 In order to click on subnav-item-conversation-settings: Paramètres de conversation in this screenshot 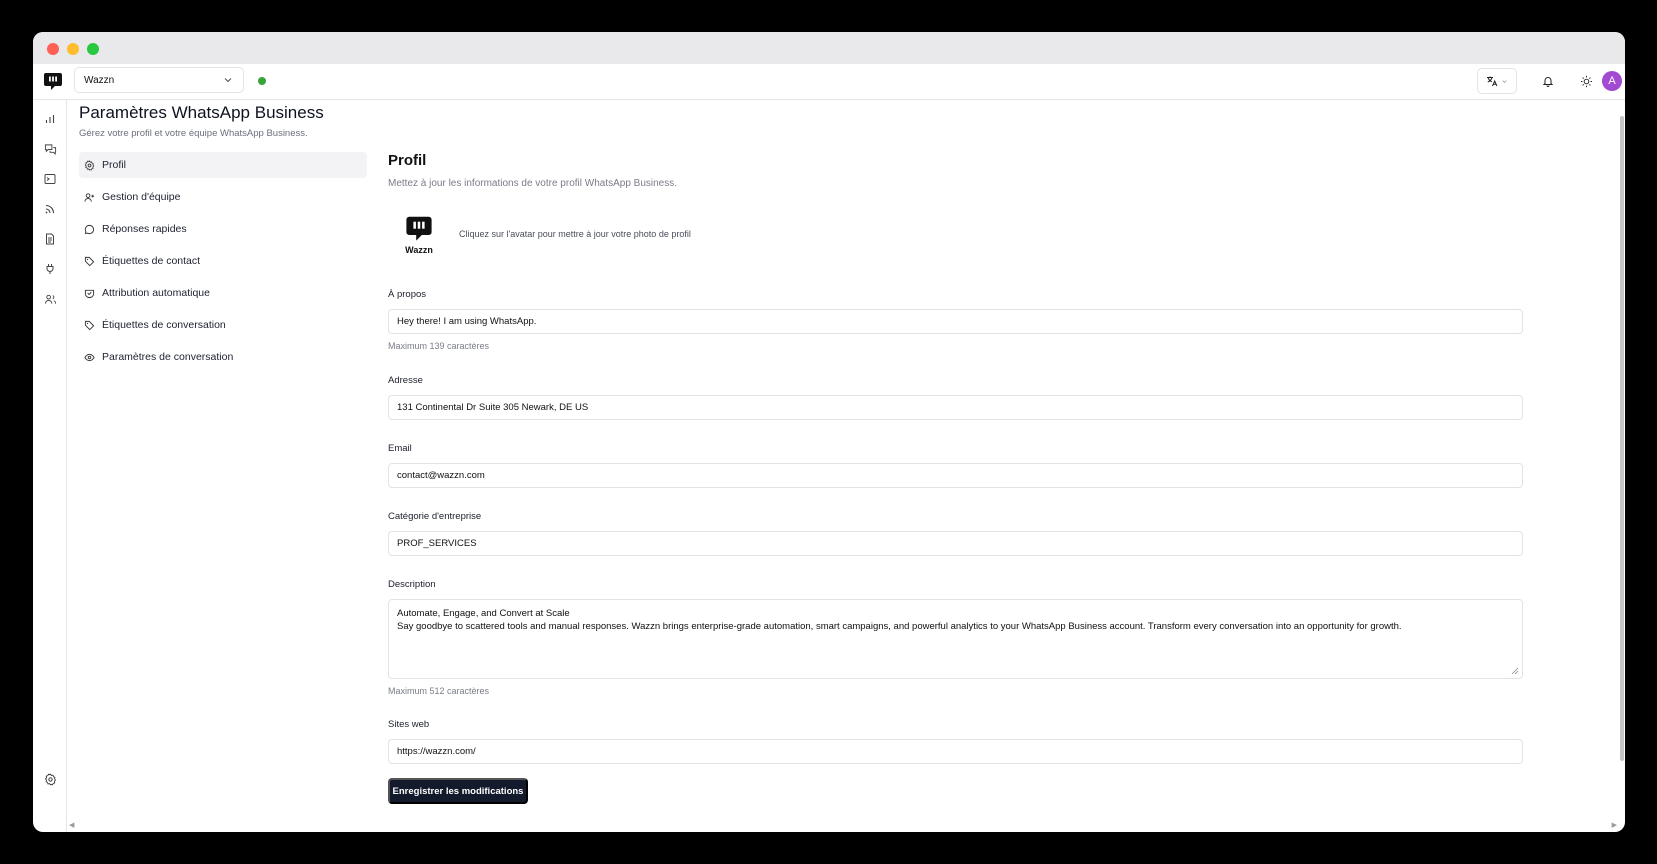, I will do `click(223, 357)`.